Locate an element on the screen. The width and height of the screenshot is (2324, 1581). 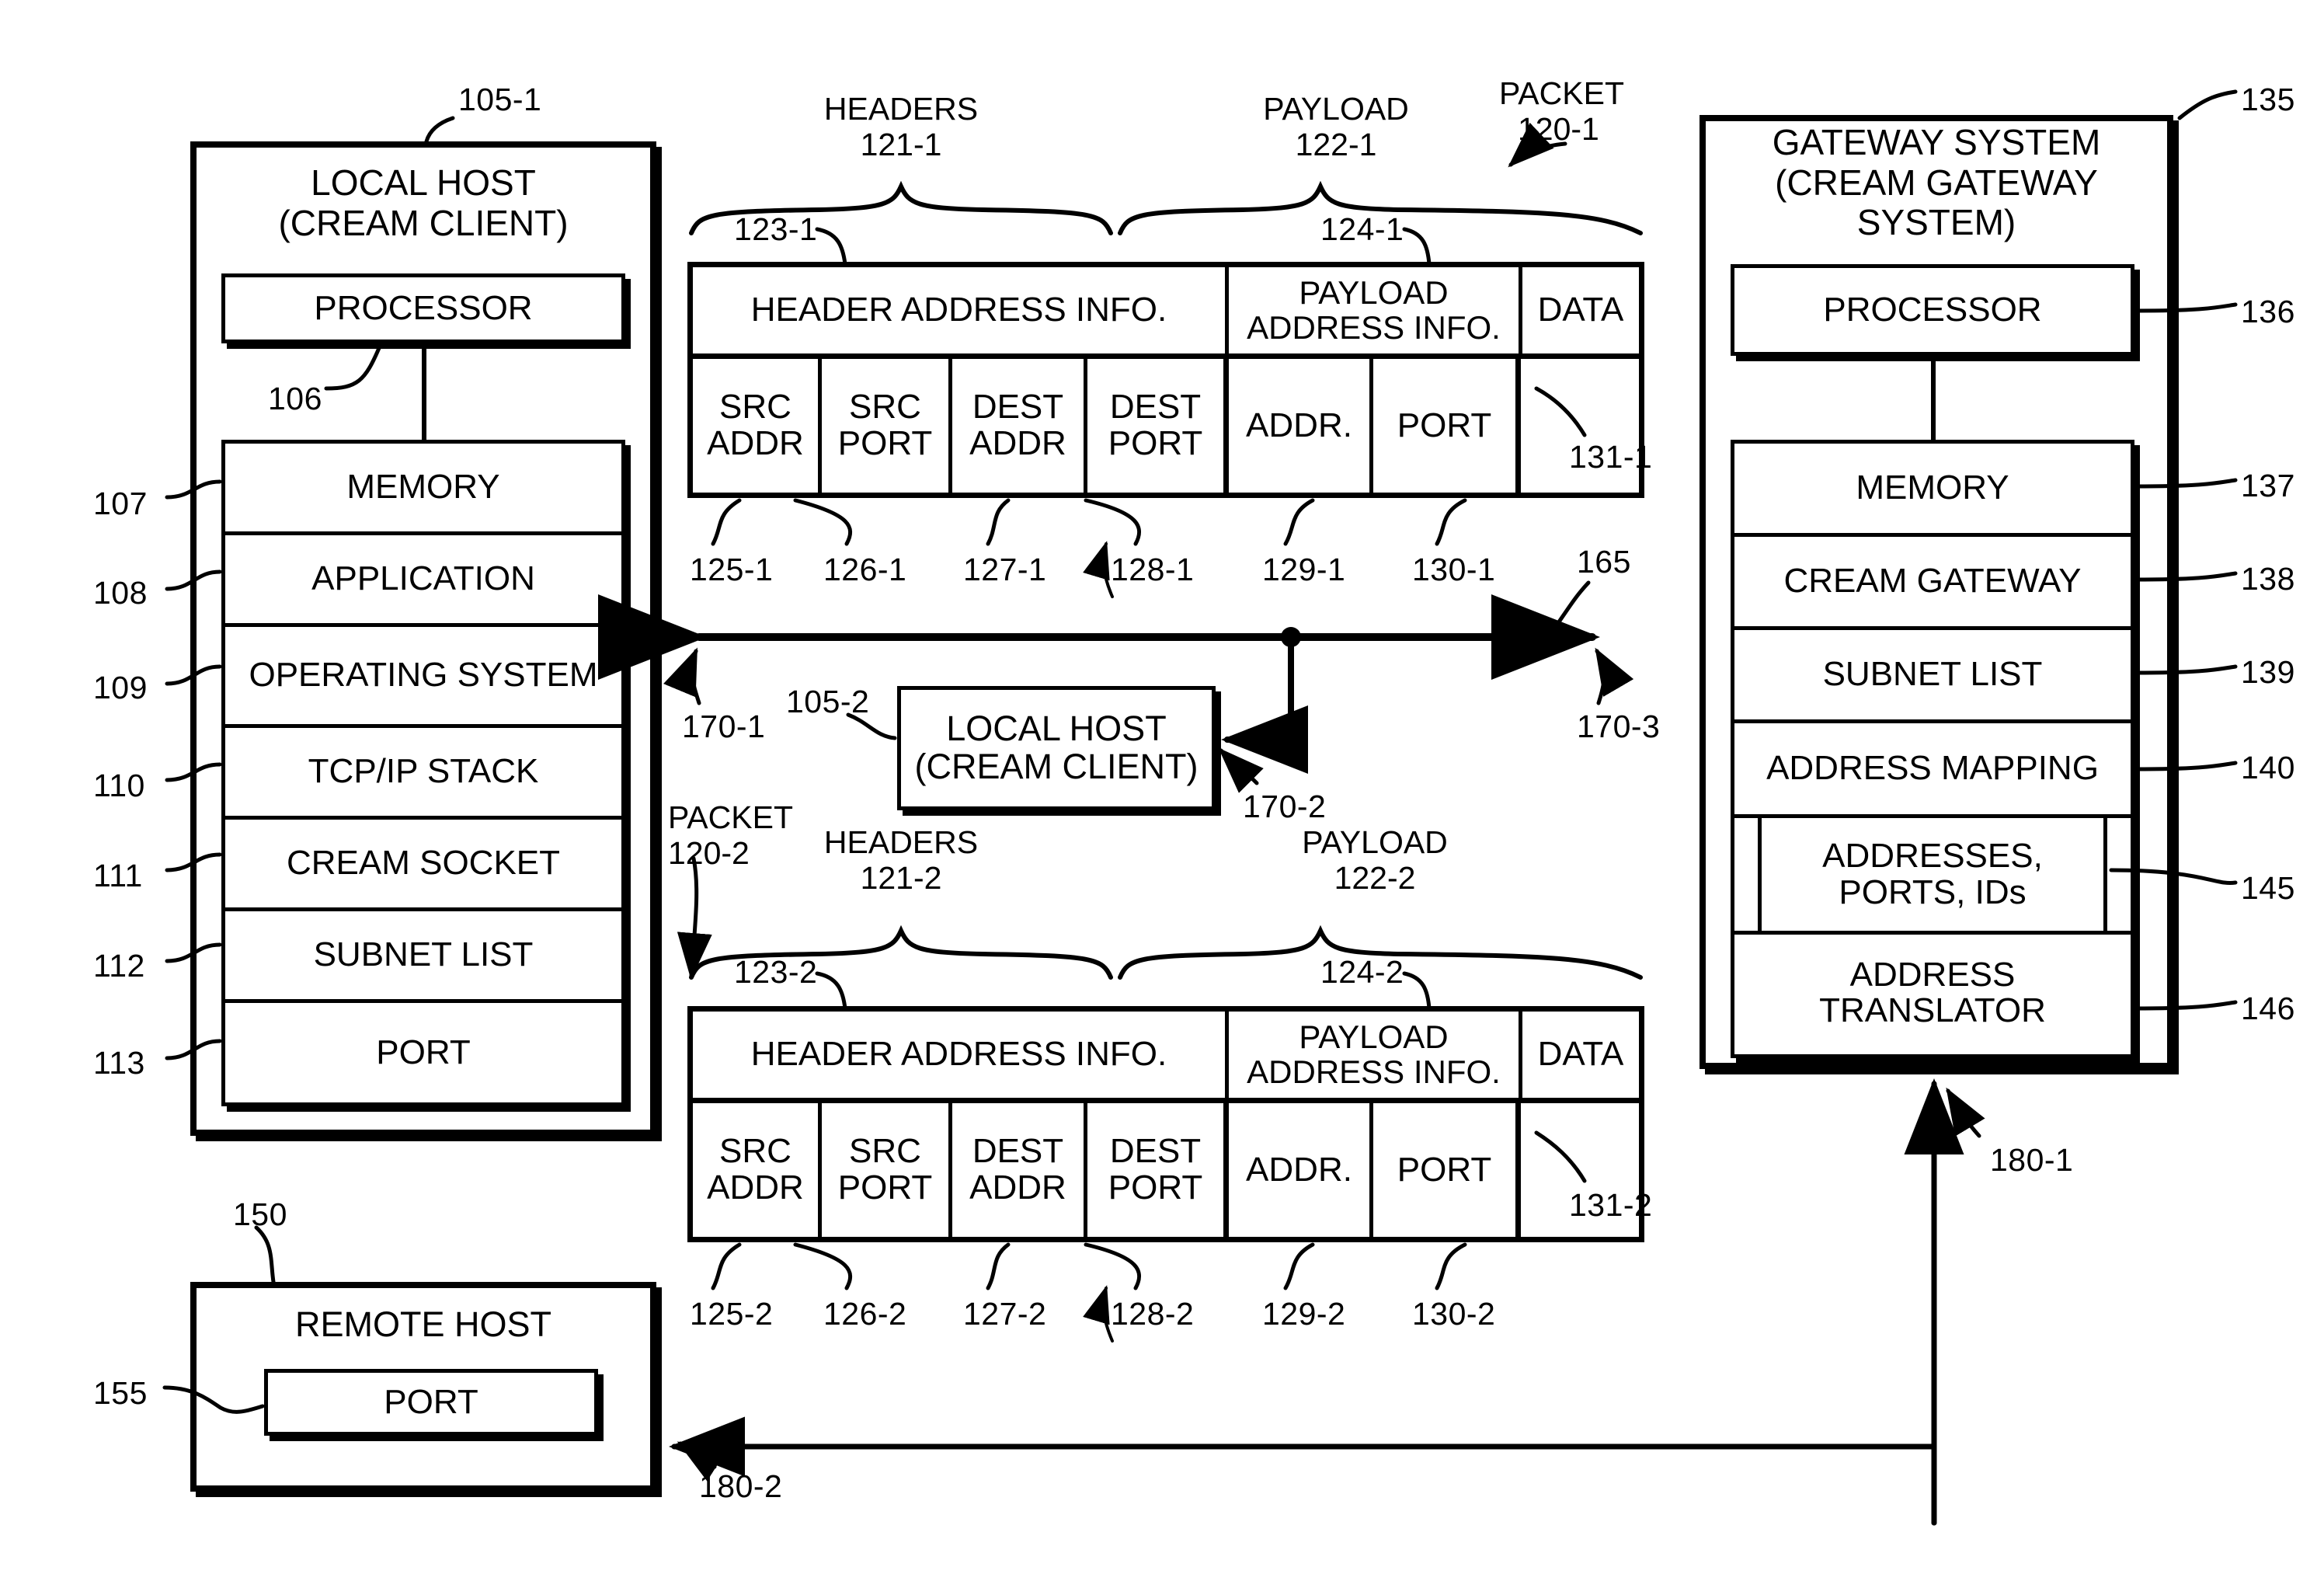
caption-line2: 121-1 is located at coordinates (901, 144).